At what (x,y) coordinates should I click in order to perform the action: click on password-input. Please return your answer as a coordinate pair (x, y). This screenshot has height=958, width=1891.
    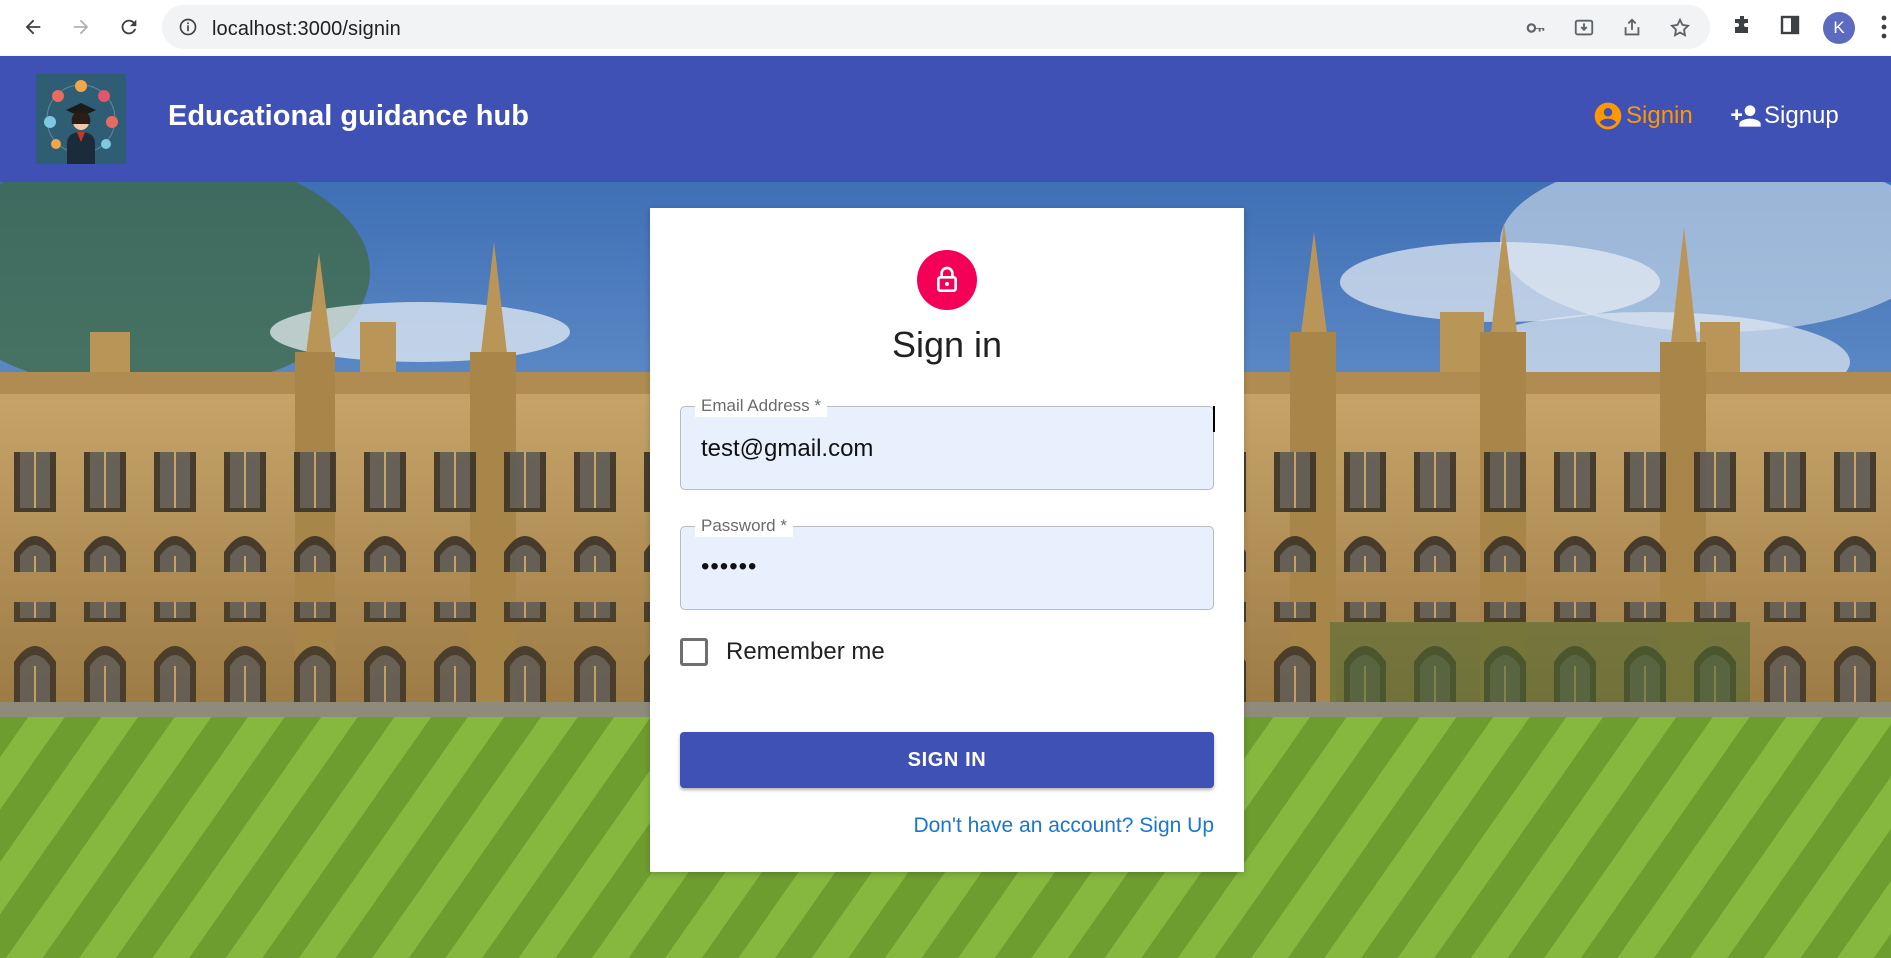
    Looking at the image, I should click on (946, 567).